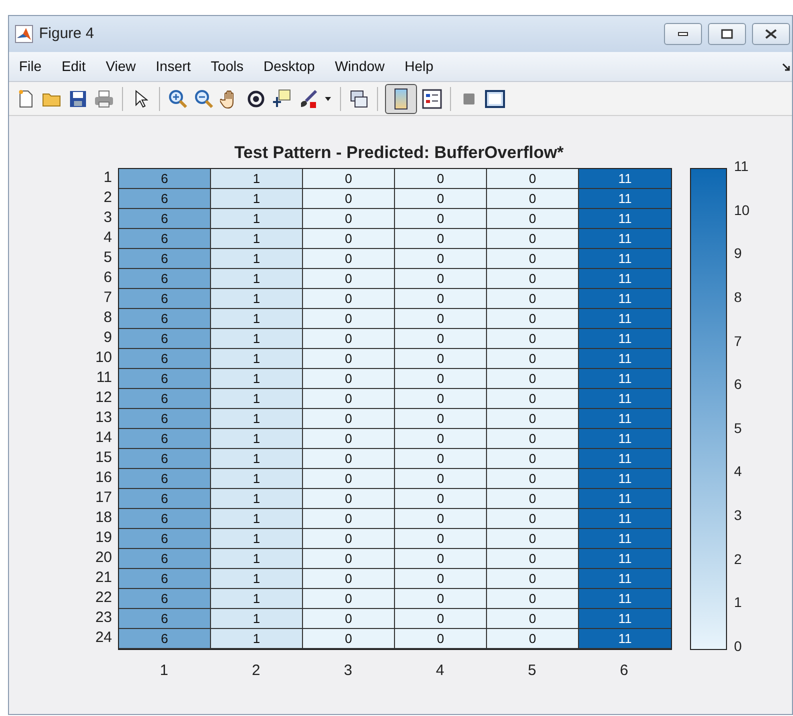 Image resolution: width=793 pixels, height=716 pixels. I want to click on row-label: 7, so click(107, 298).